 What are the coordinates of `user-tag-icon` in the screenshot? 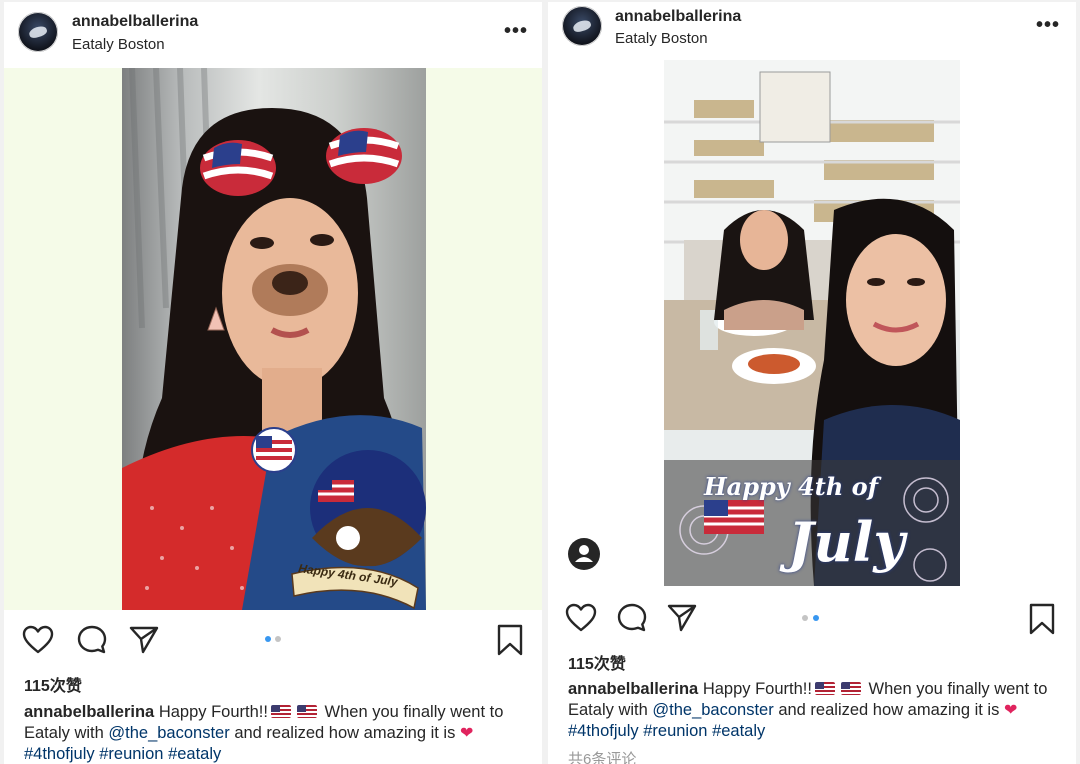 It's located at (584, 554).